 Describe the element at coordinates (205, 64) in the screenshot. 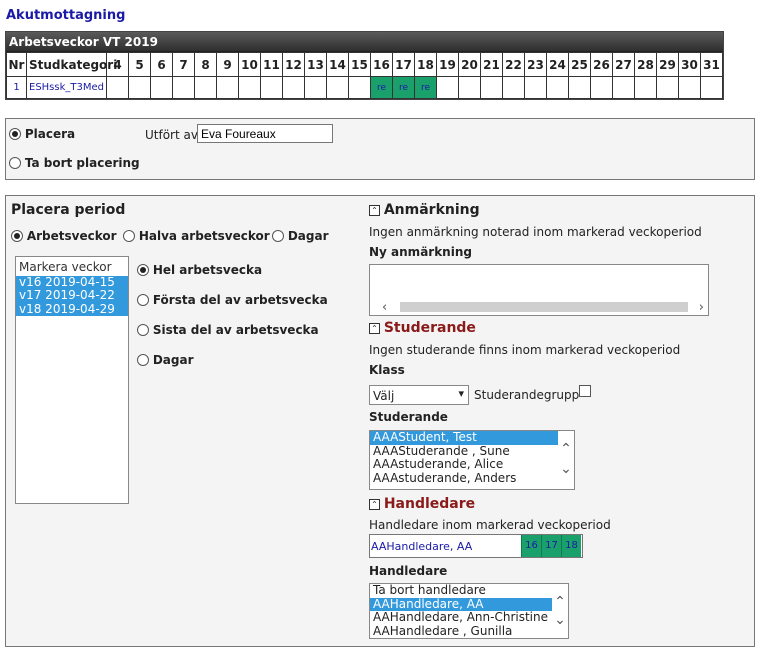

I see `week-header-8: 8` at that location.